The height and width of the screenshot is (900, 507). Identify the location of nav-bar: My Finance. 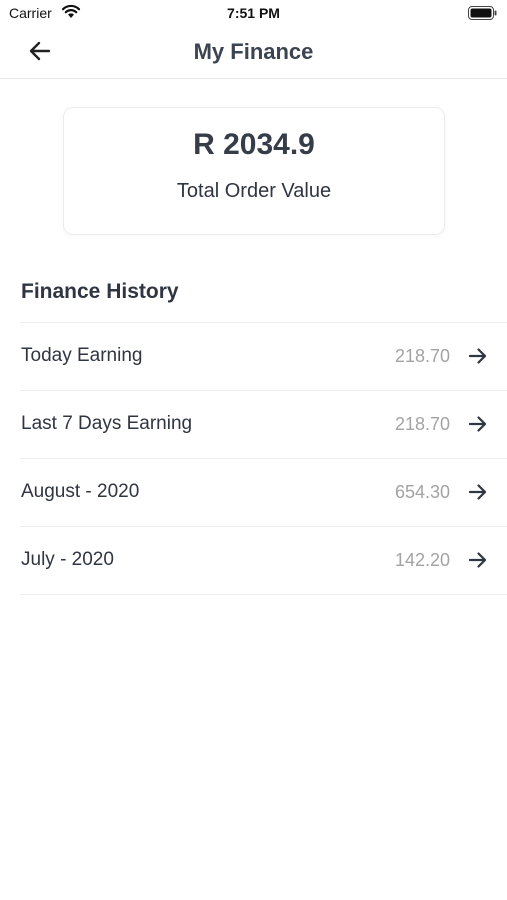
(253, 53).